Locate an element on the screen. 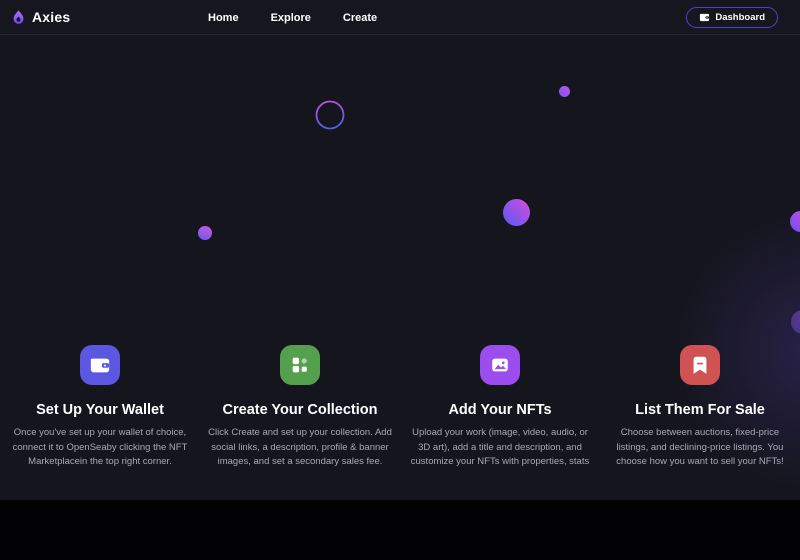 This screenshot has height=560, width=800. feature-title: List Them For Sale is located at coordinates (700, 410).